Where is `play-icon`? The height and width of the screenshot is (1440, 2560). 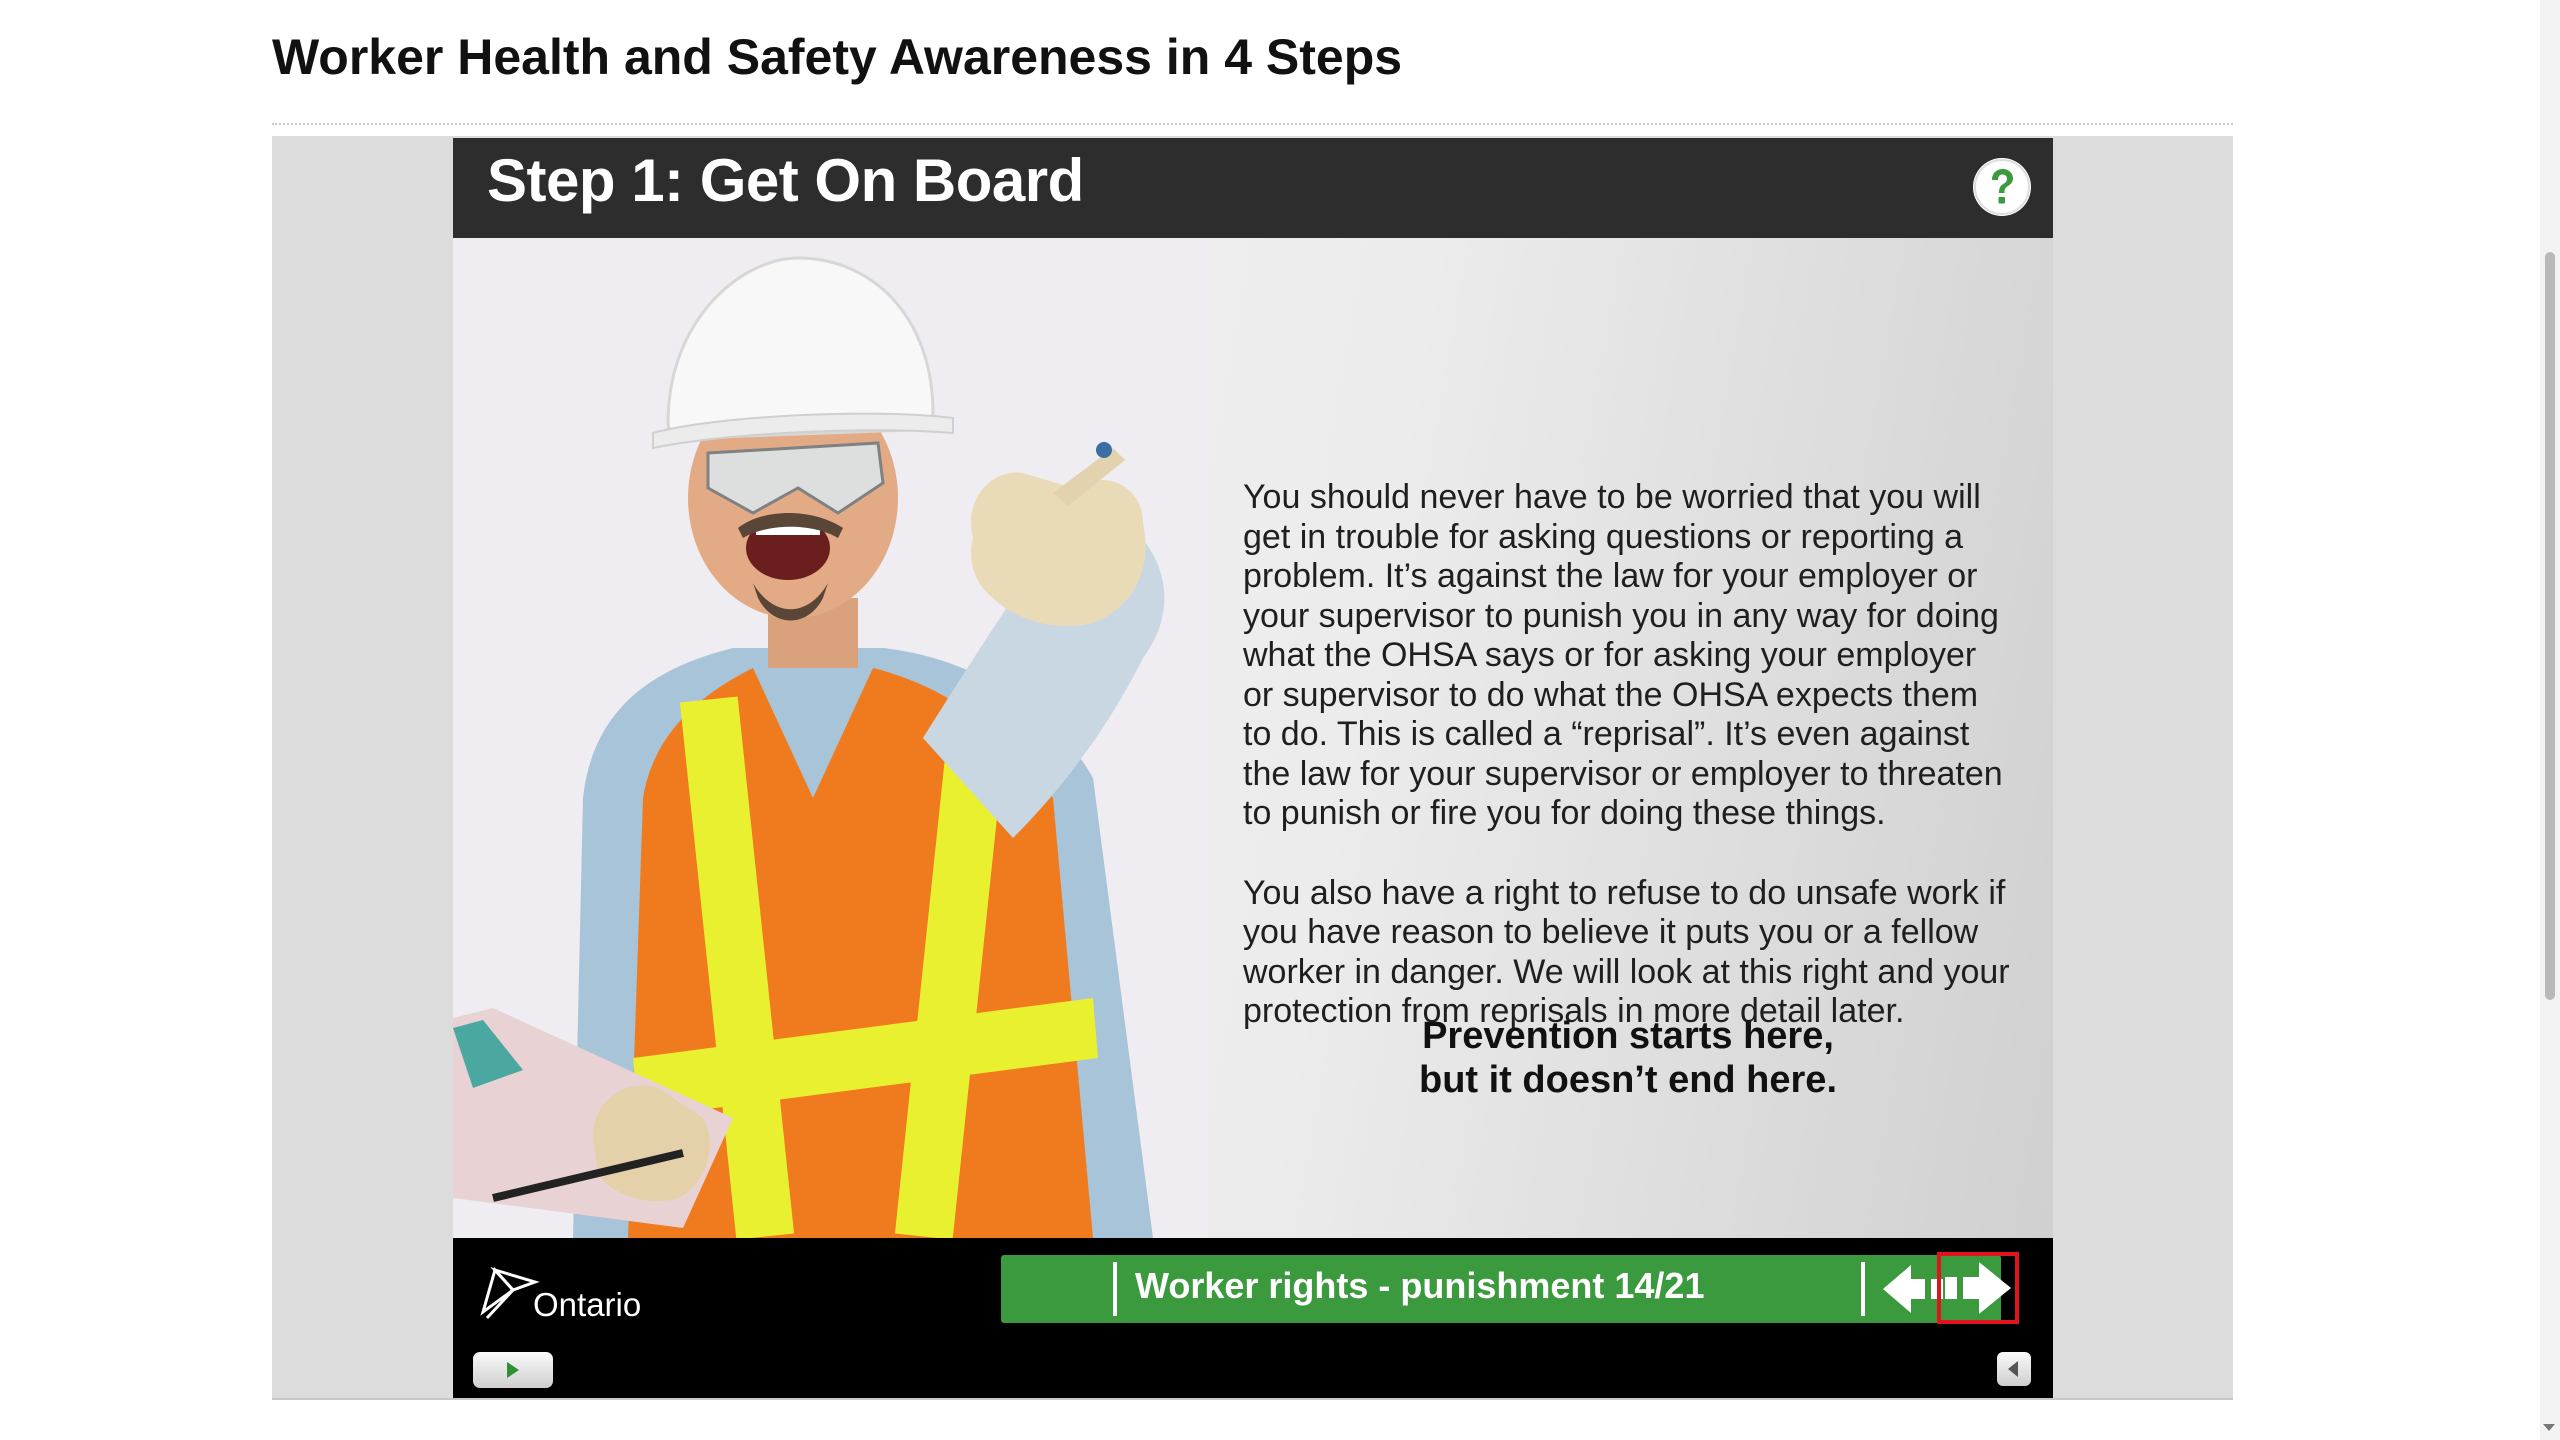
play-icon is located at coordinates (513, 1370).